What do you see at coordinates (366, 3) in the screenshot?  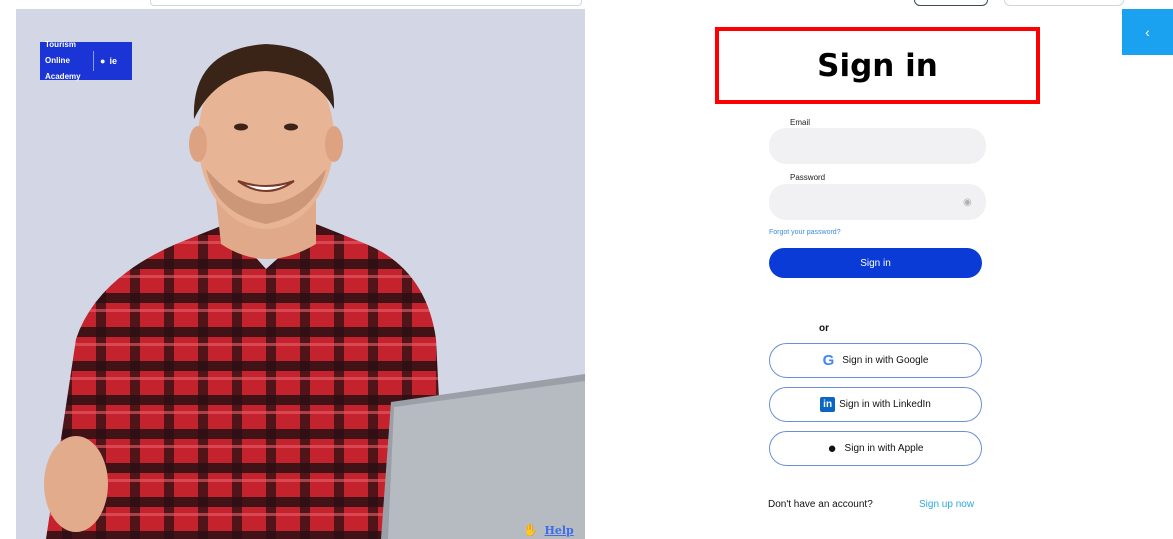 I see `top-search-input` at bounding box center [366, 3].